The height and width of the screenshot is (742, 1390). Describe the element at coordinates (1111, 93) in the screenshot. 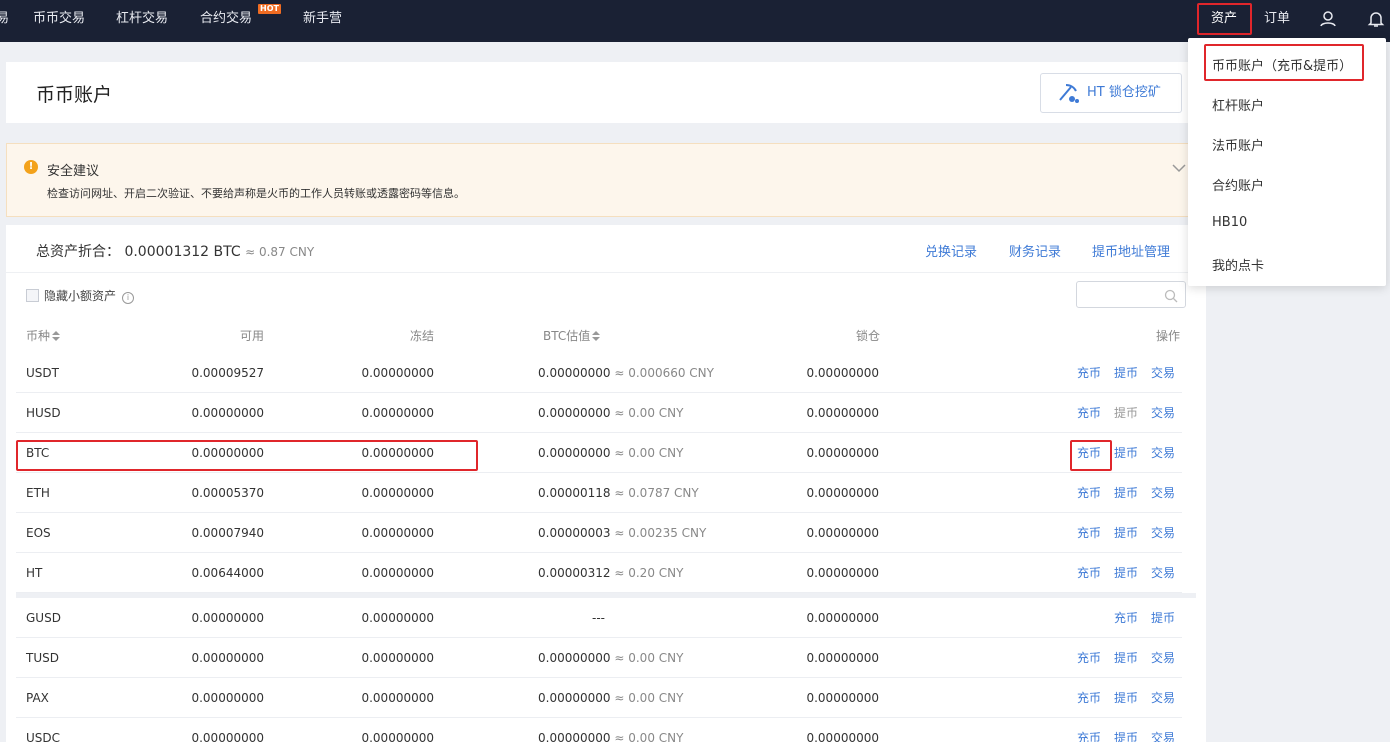

I see `ht-mining-button: HT 锁仓挖矿` at that location.